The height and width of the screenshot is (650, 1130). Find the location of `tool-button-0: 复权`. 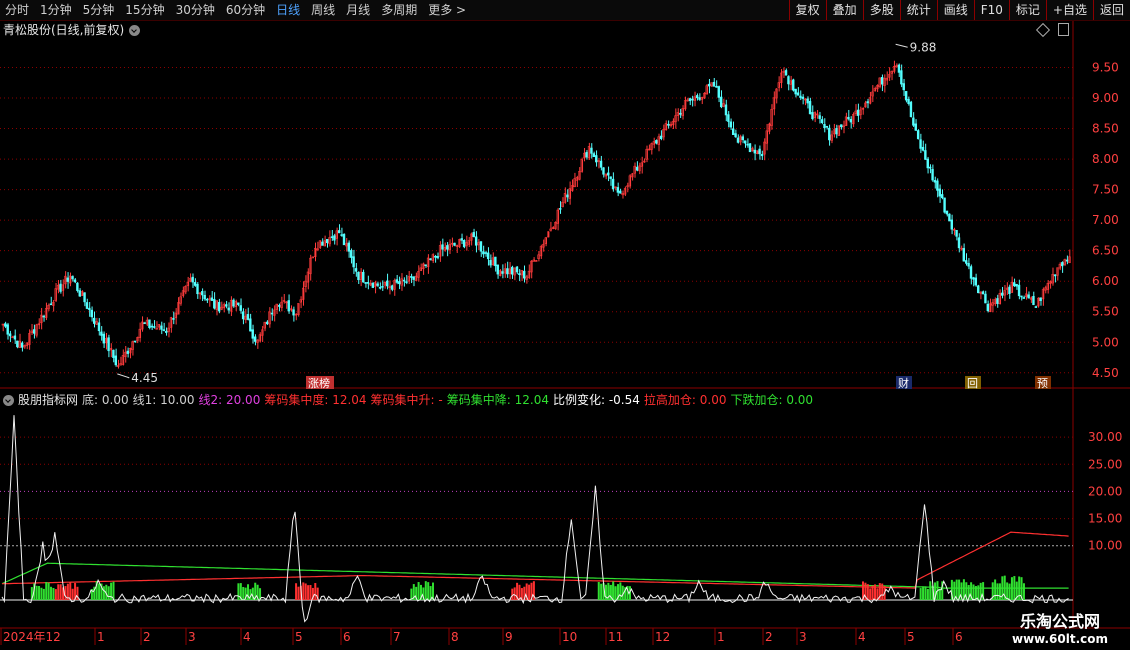

tool-button-0: 复权 is located at coordinates (807, 10).